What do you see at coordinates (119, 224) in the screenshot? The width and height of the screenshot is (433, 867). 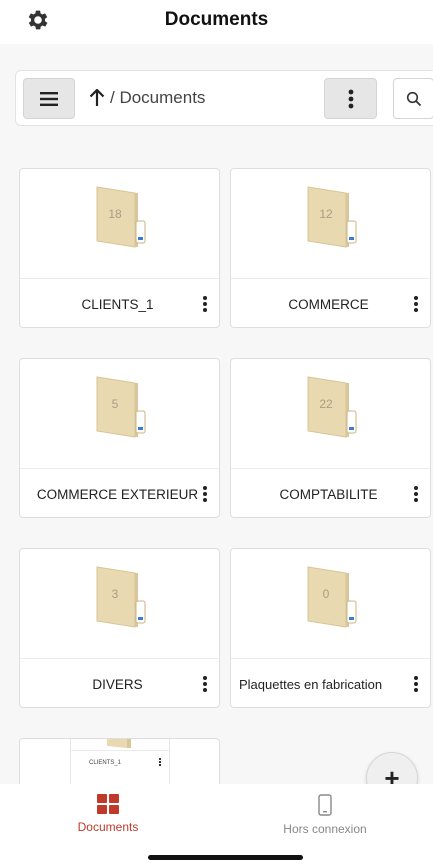 I see `folder-thumbnail: 18` at bounding box center [119, 224].